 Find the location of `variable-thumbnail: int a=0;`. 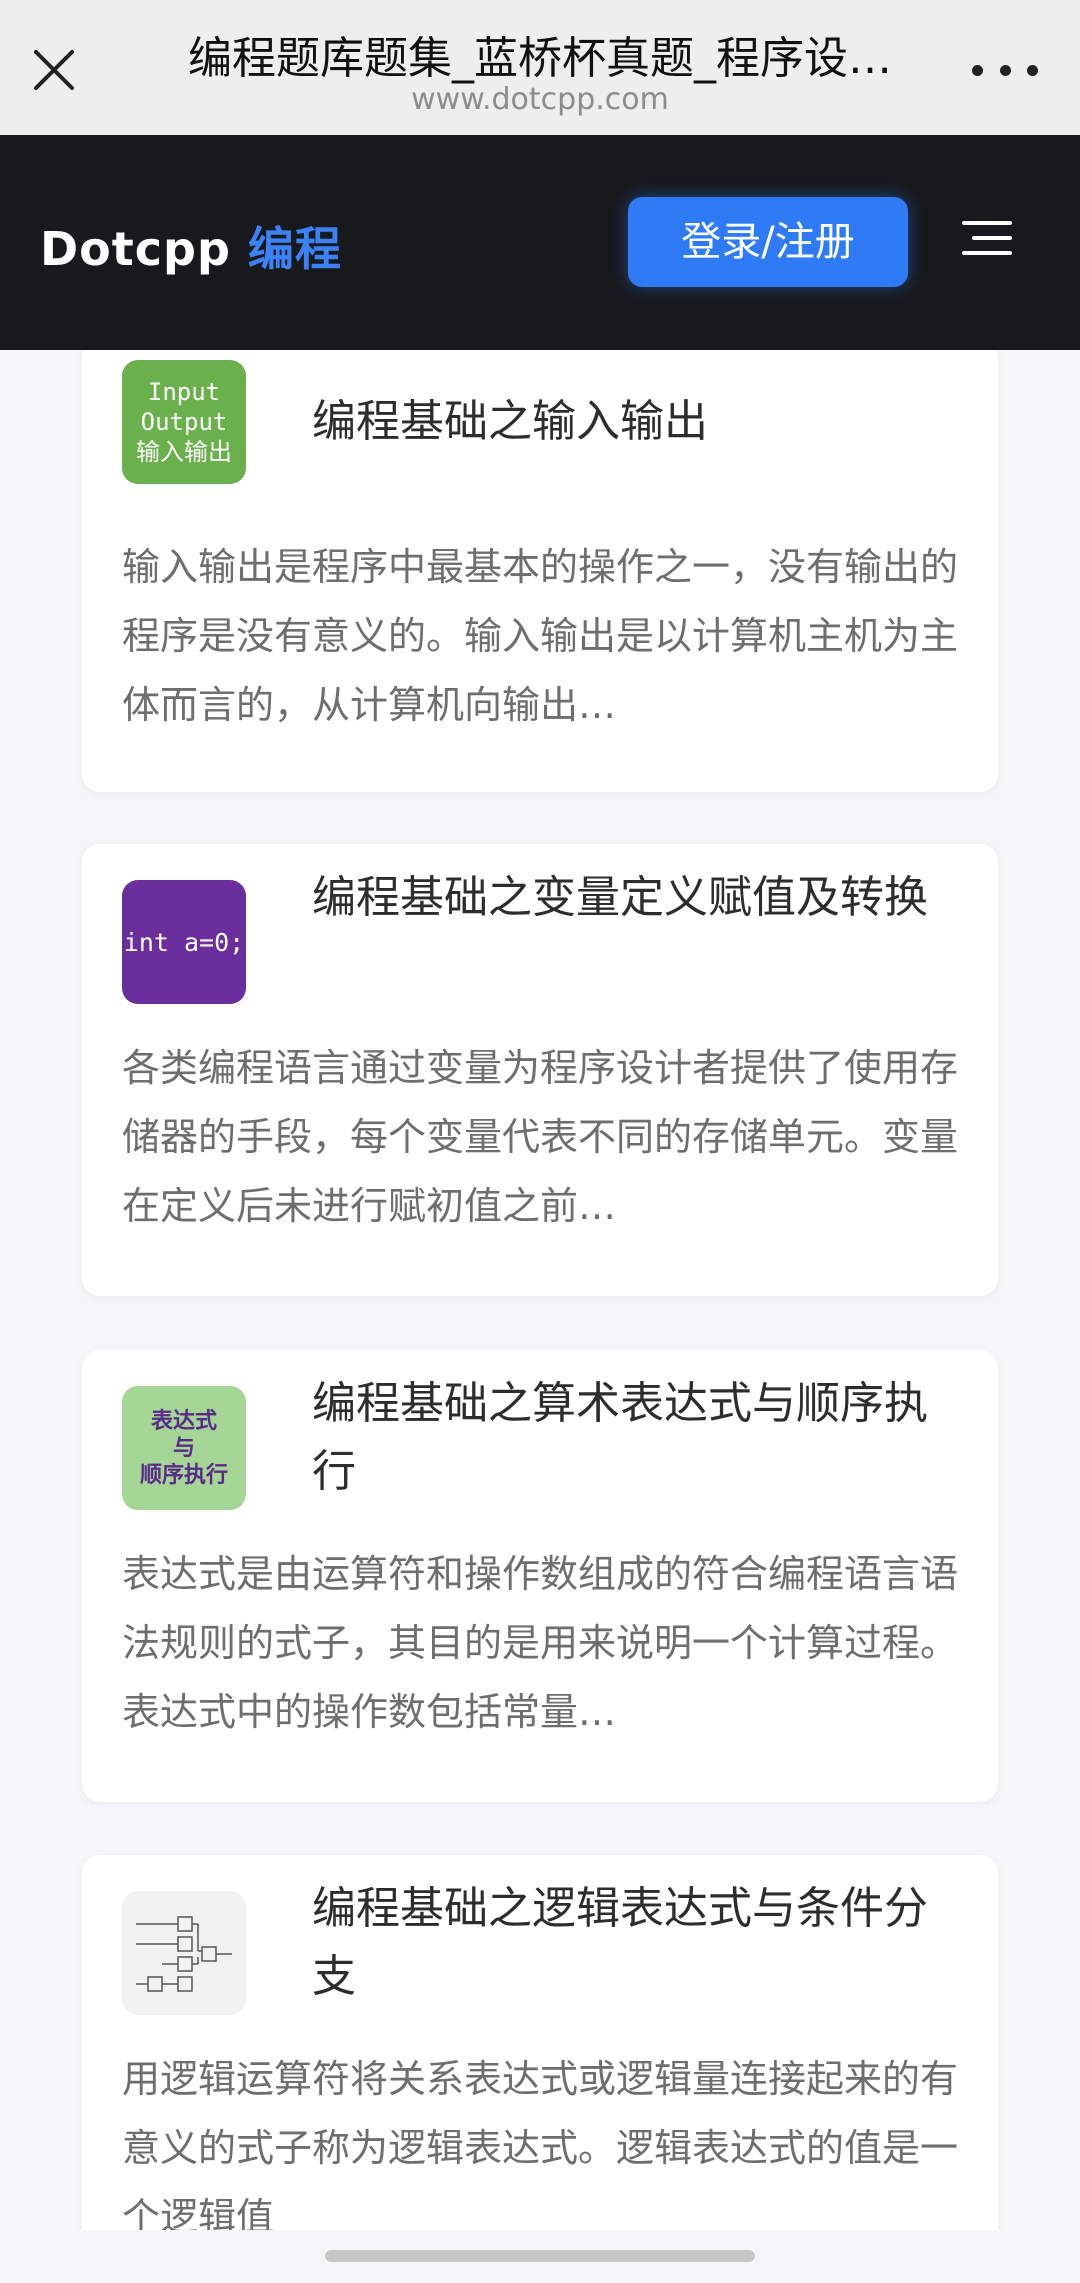

variable-thumbnail: int a=0; is located at coordinates (184, 942).